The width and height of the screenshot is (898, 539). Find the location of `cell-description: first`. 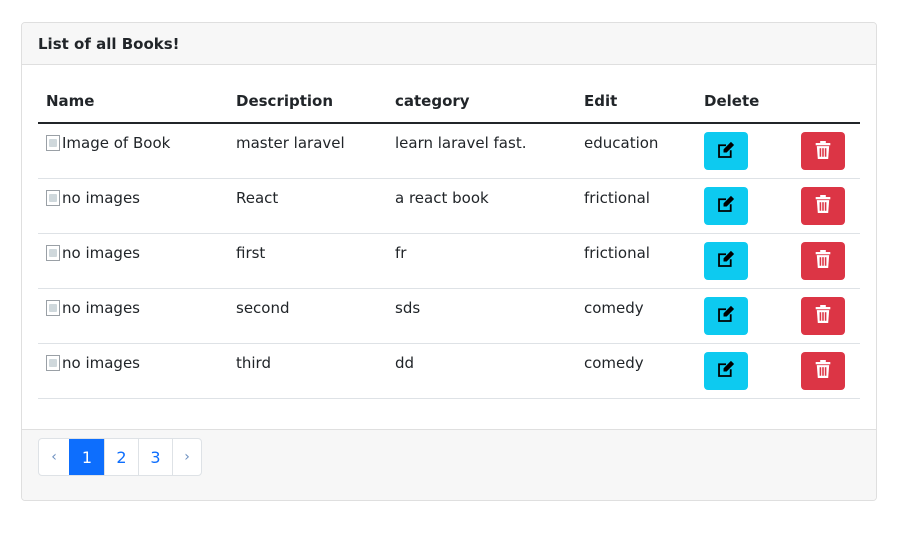

cell-description: first is located at coordinates (307, 261).